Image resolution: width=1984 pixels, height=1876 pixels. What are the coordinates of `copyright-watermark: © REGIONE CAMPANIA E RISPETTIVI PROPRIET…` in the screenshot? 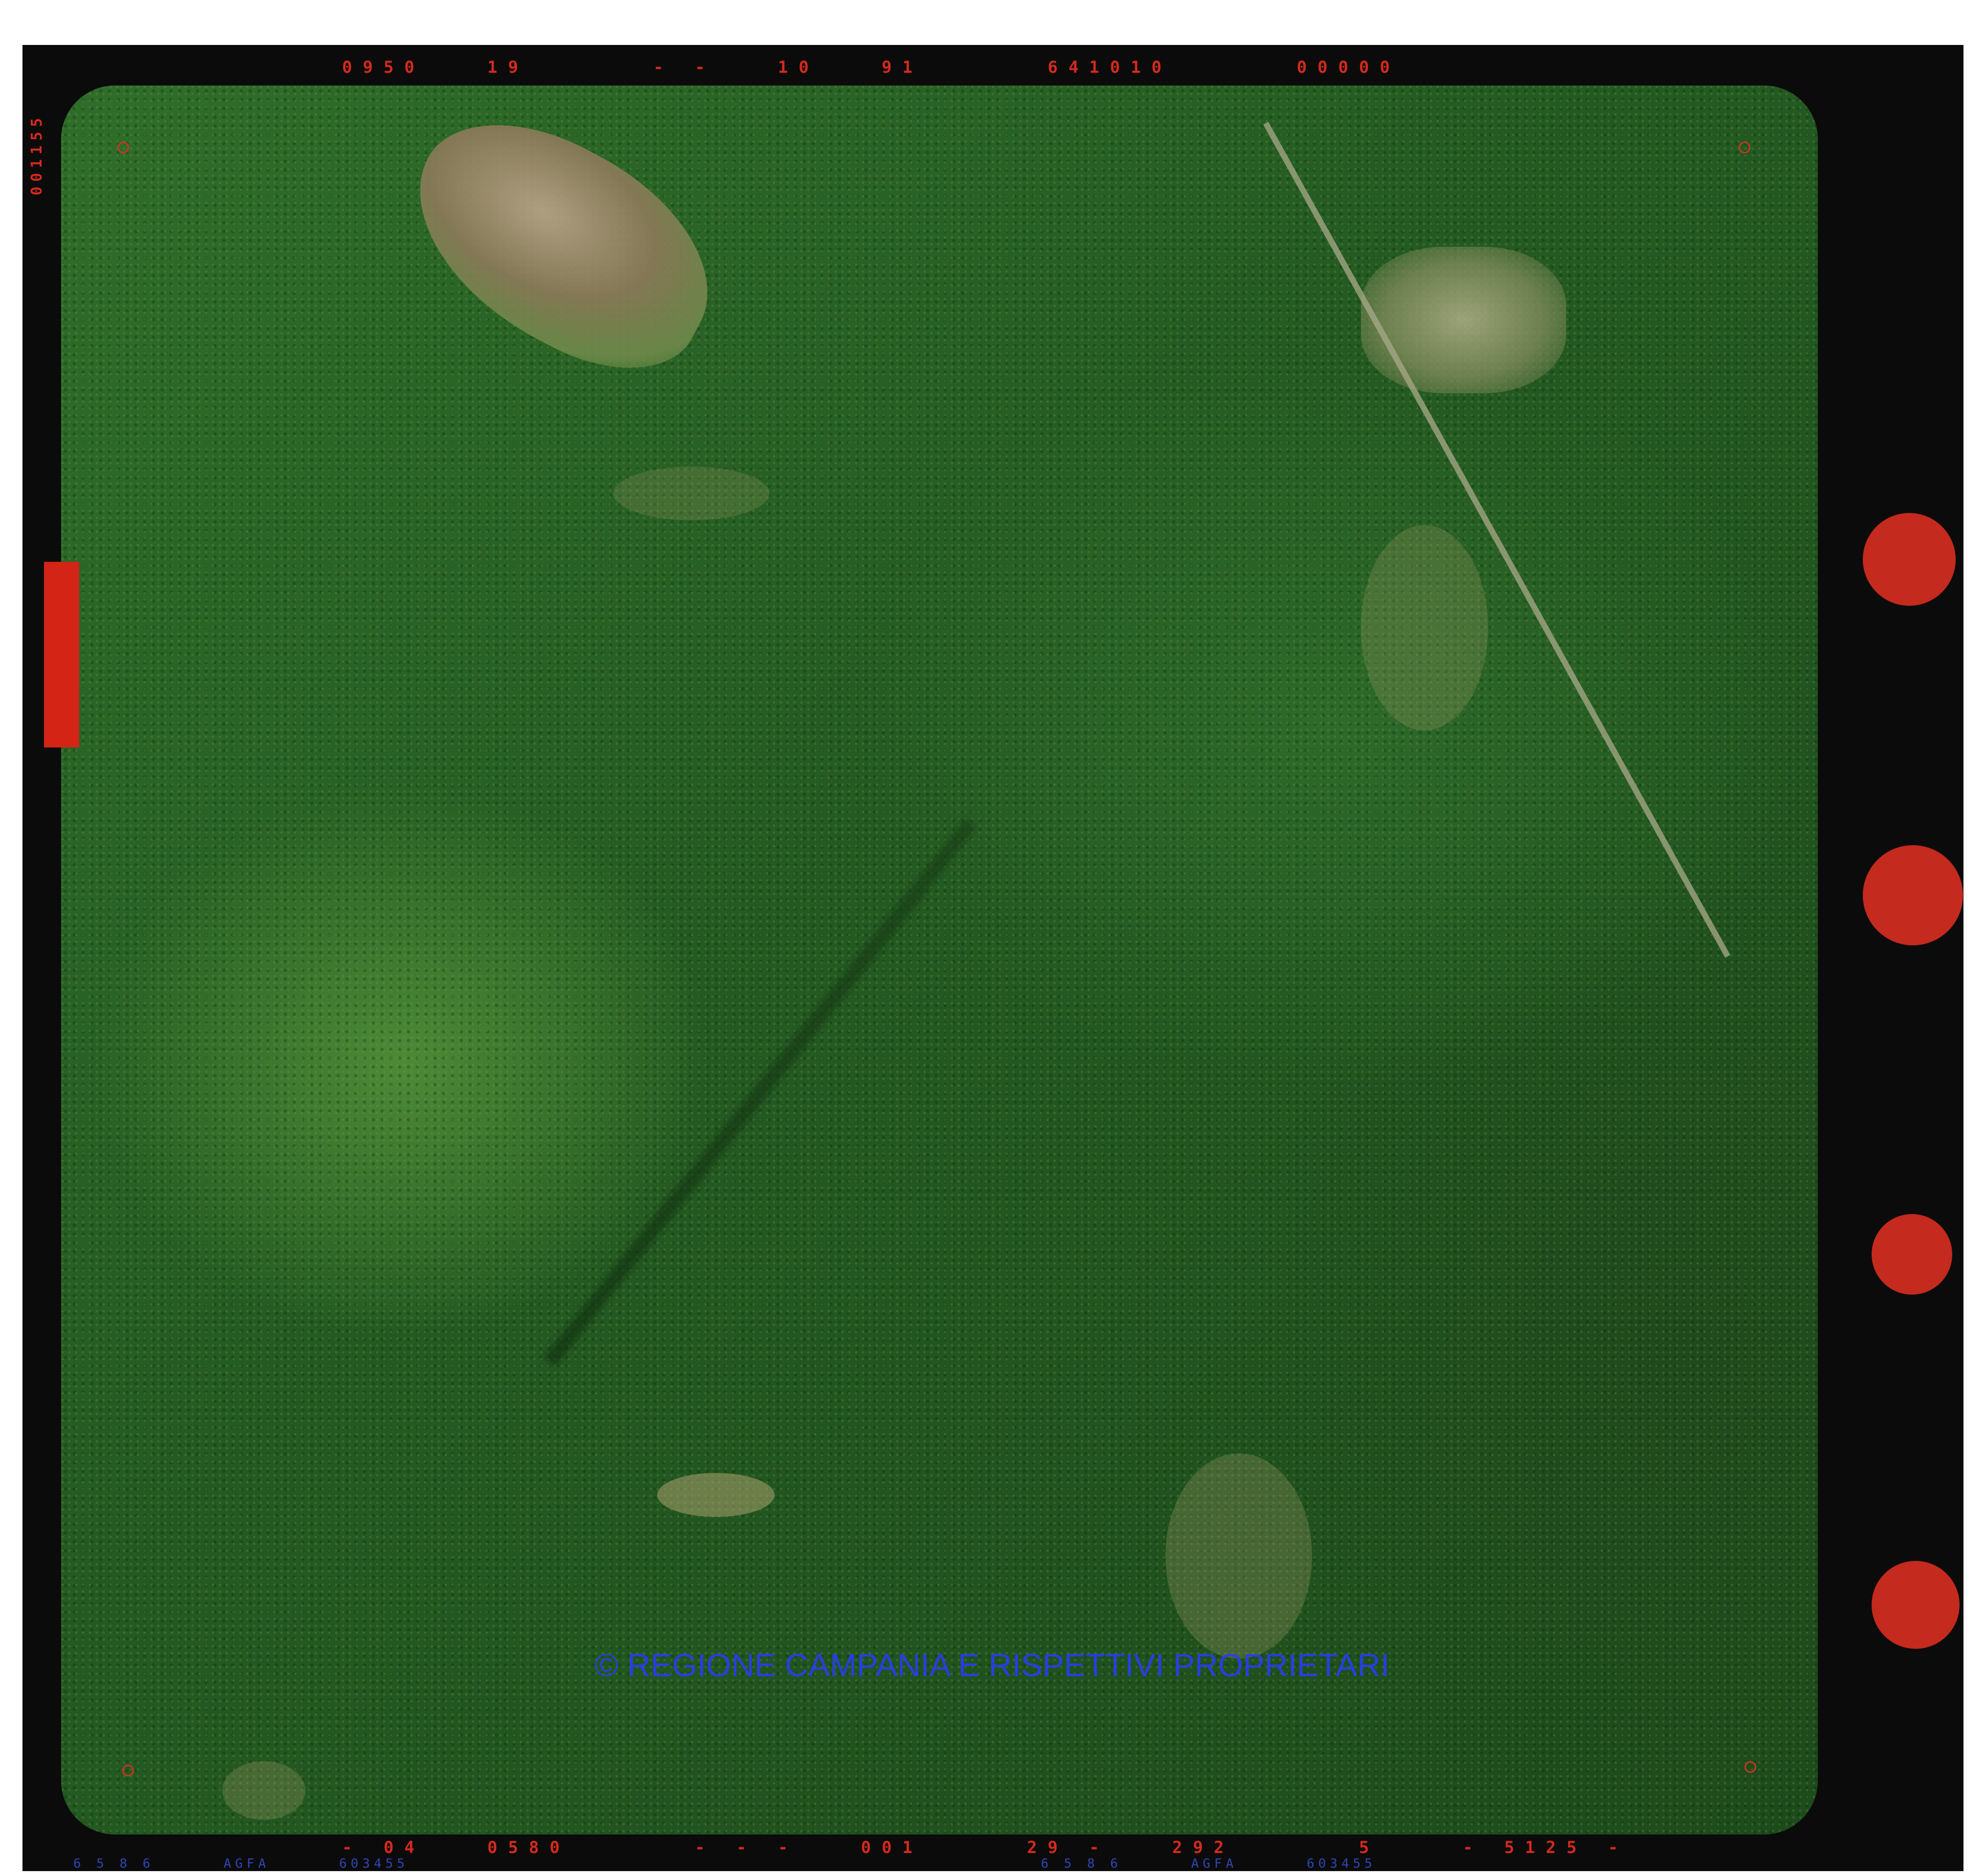 It's located at (992, 1665).